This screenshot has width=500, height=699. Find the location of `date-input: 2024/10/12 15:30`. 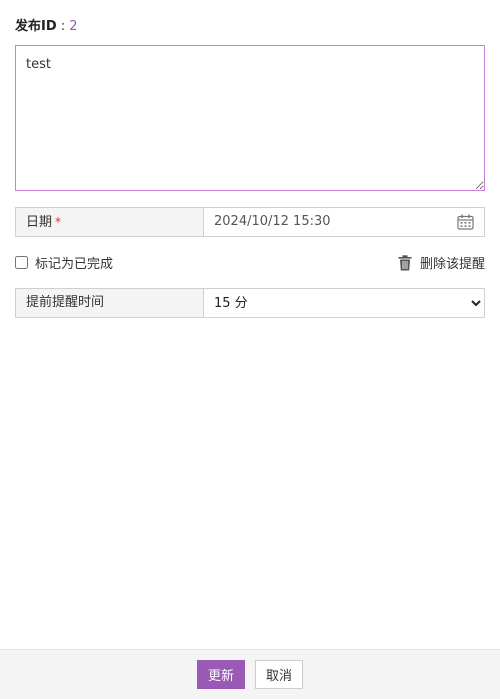

date-input: 2024/10/12 15:30 is located at coordinates (344, 222).